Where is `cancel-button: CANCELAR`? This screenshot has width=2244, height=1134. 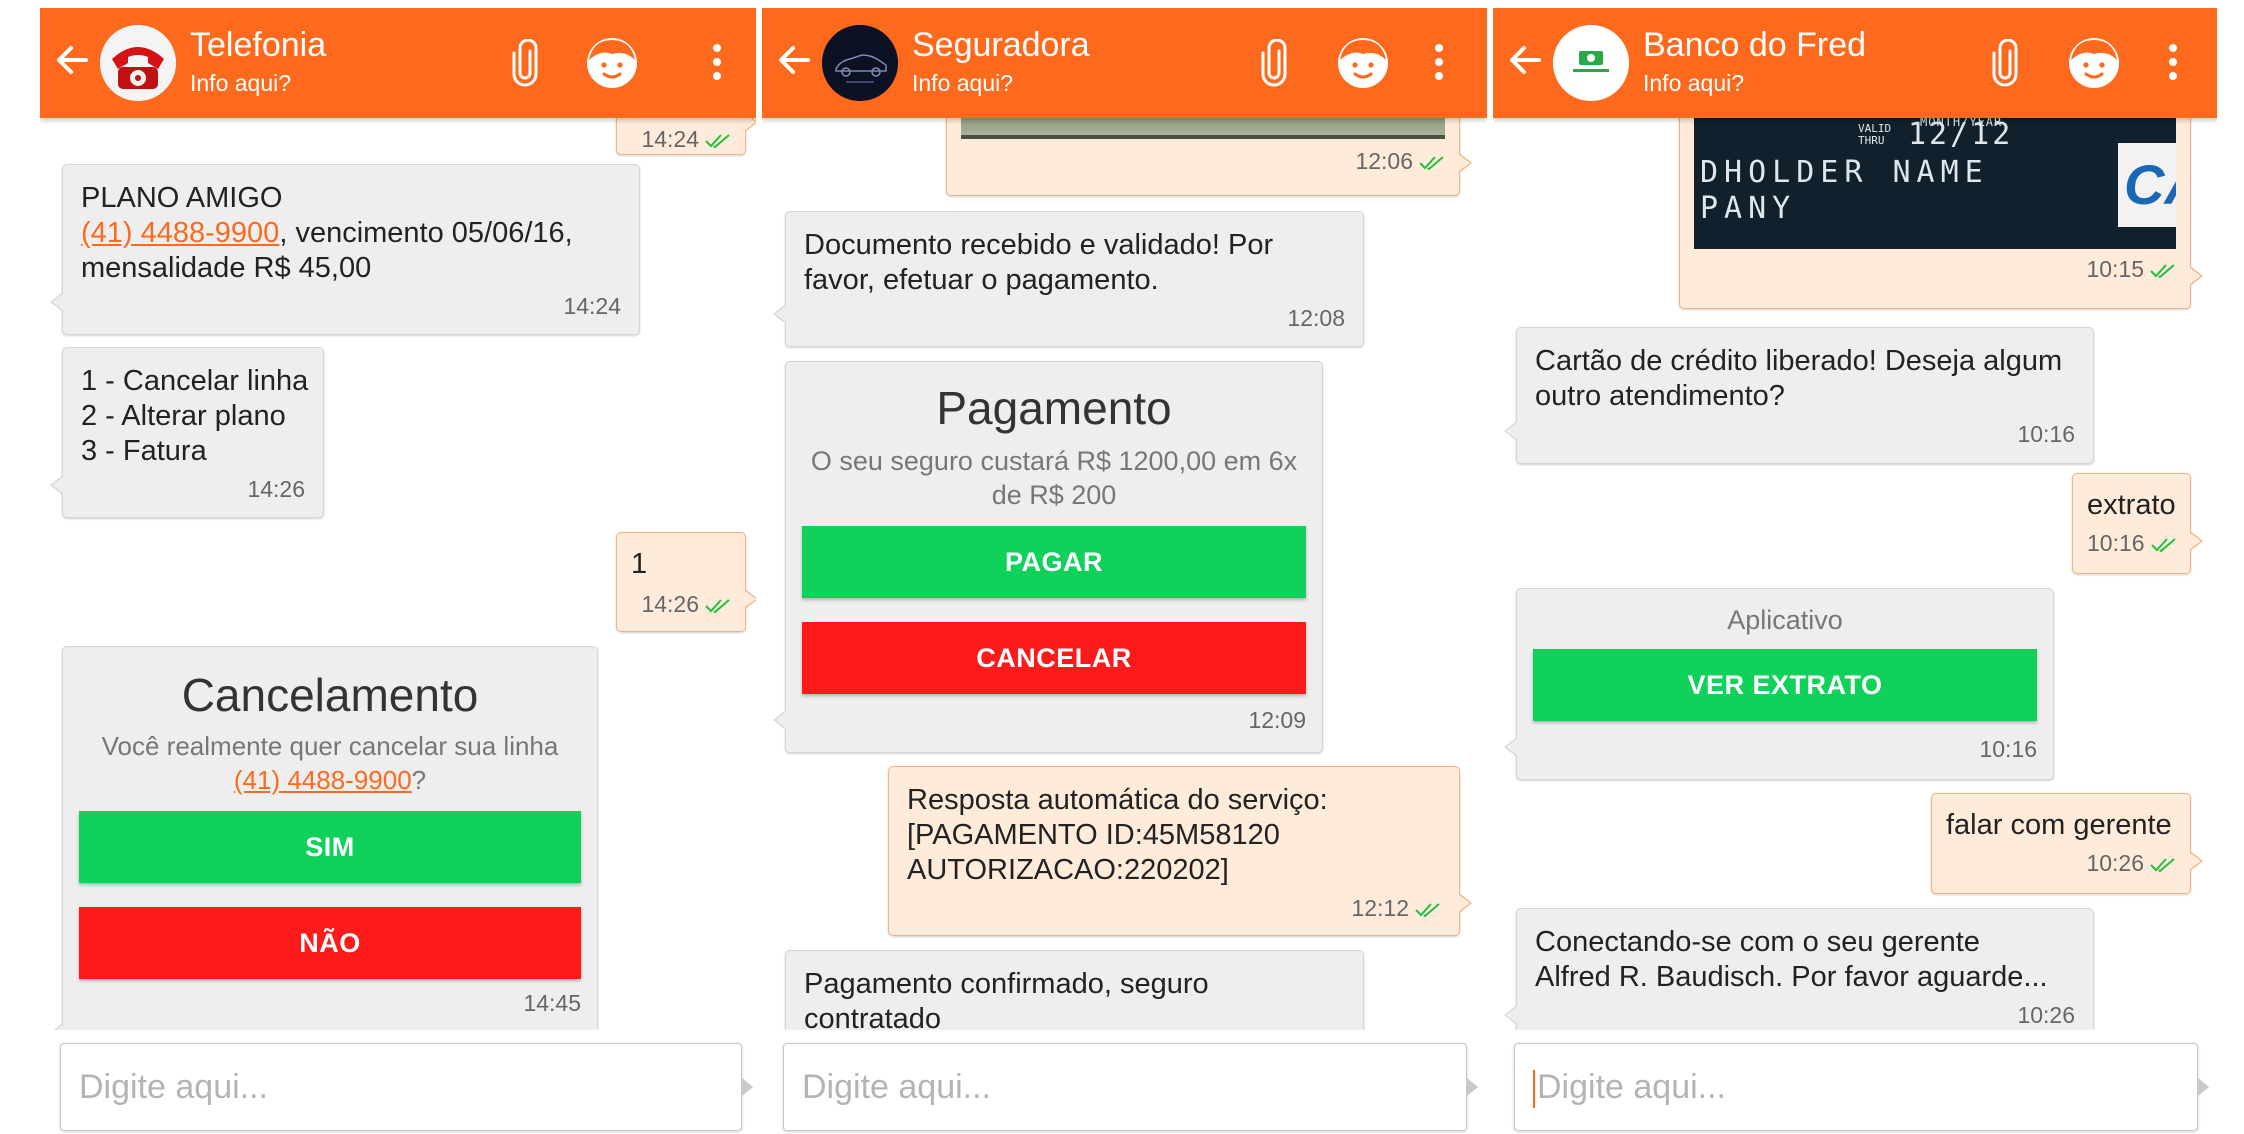
cancel-button: CANCELAR is located at coordinates (1054, 658).